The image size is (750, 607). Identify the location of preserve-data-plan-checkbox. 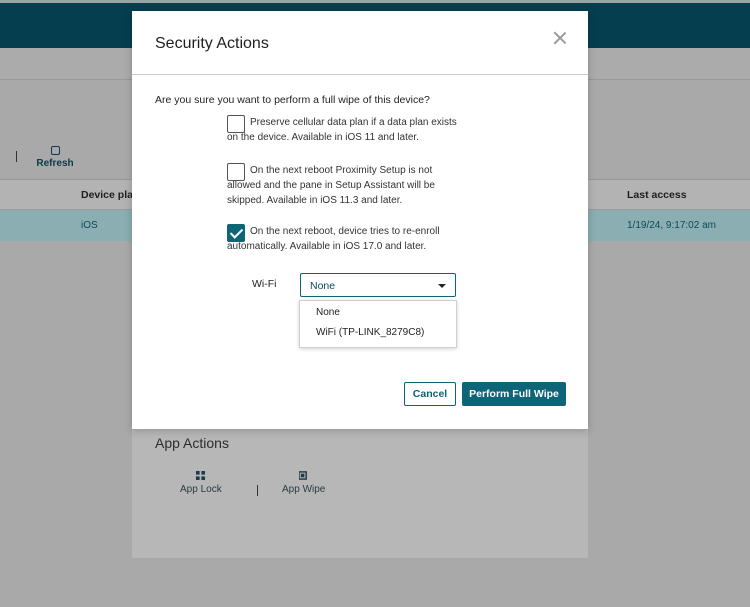
(236, 124).